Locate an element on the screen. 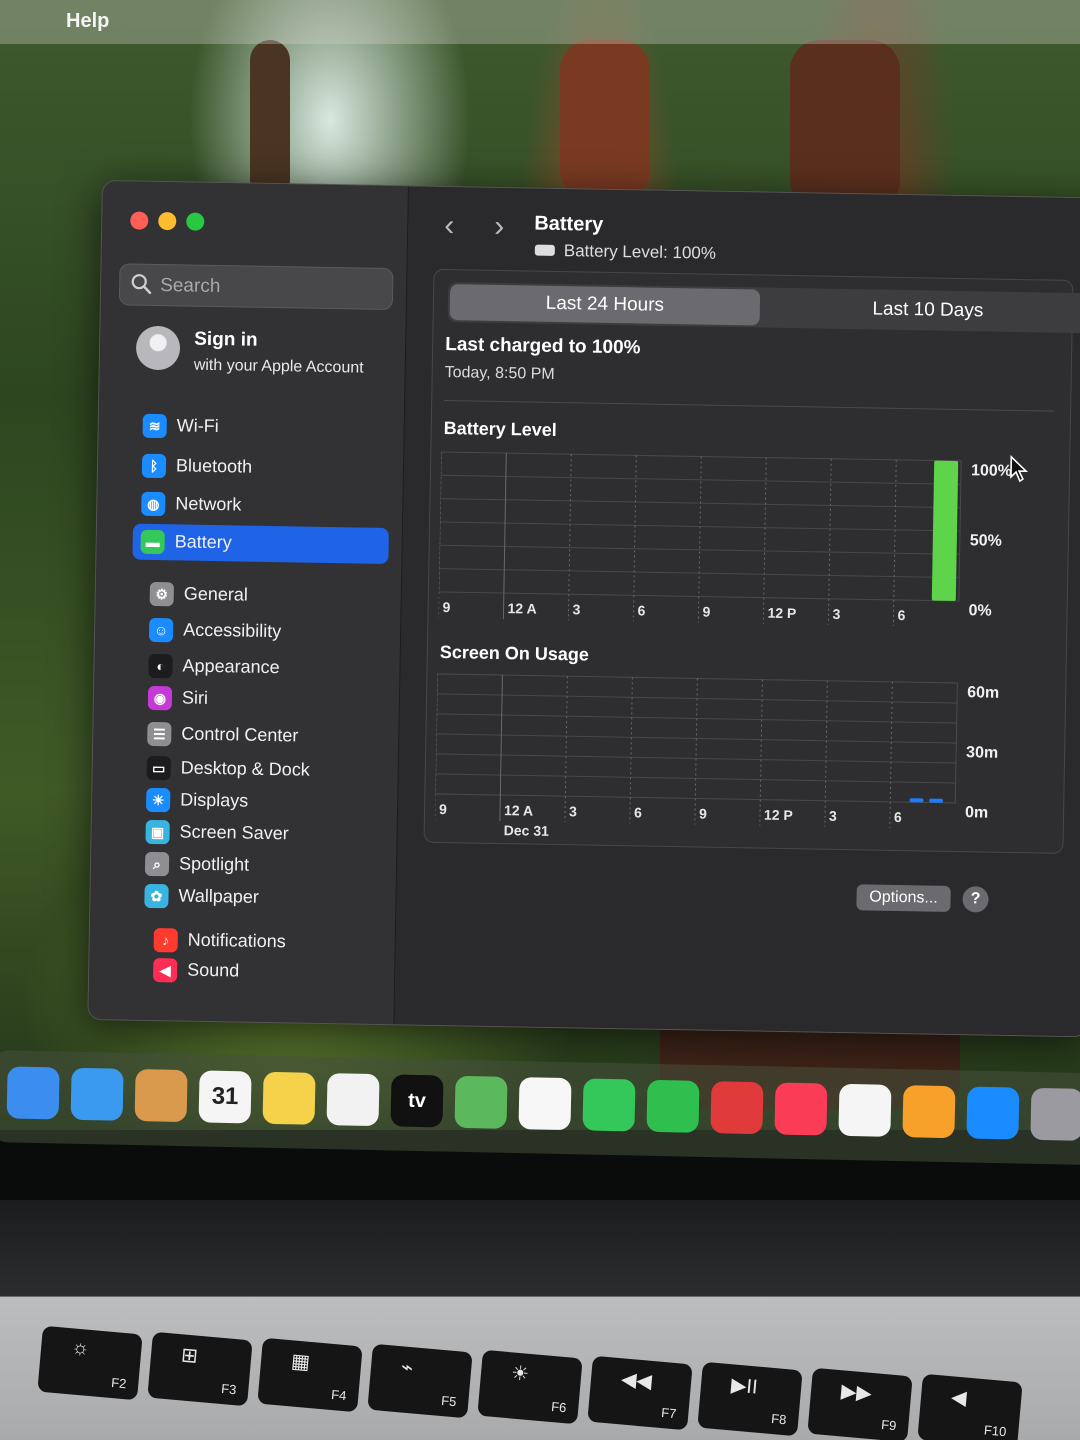  tree-trunk is located at coordinates (605, 120).